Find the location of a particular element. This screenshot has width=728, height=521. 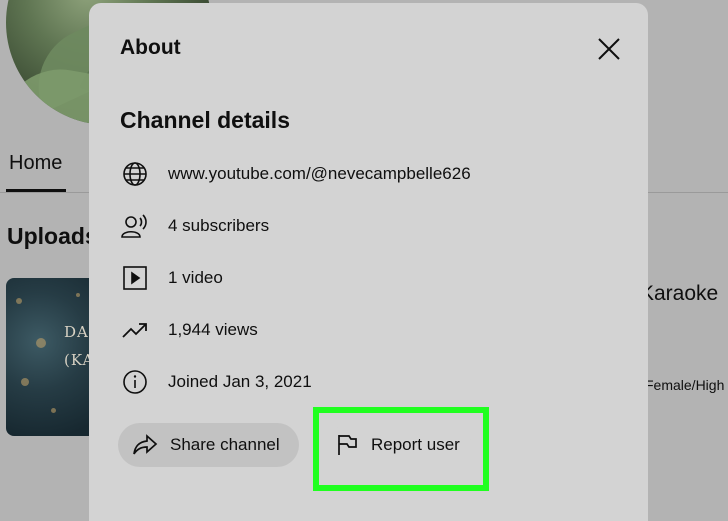

share-icon is located at coordinates (145, 444).